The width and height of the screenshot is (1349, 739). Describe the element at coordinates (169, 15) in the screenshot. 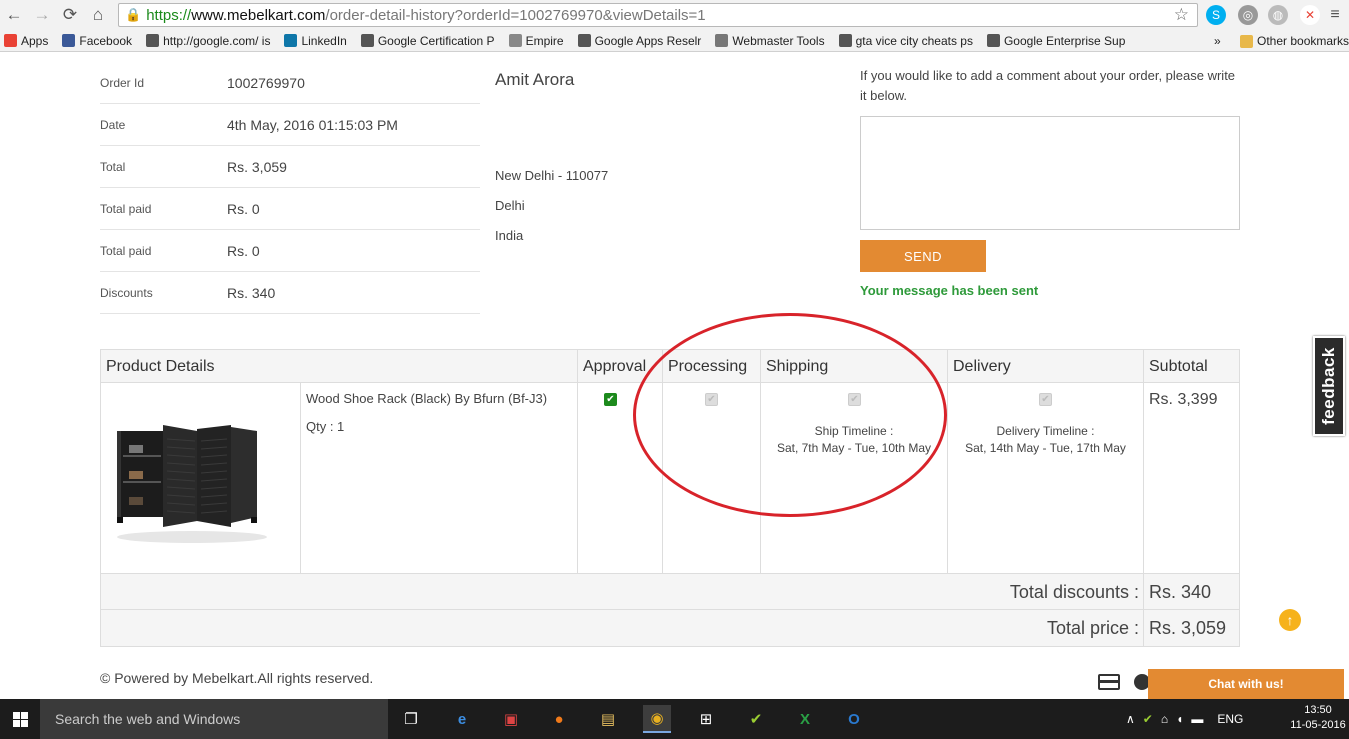

I see `url-scheme: https://` at that location.